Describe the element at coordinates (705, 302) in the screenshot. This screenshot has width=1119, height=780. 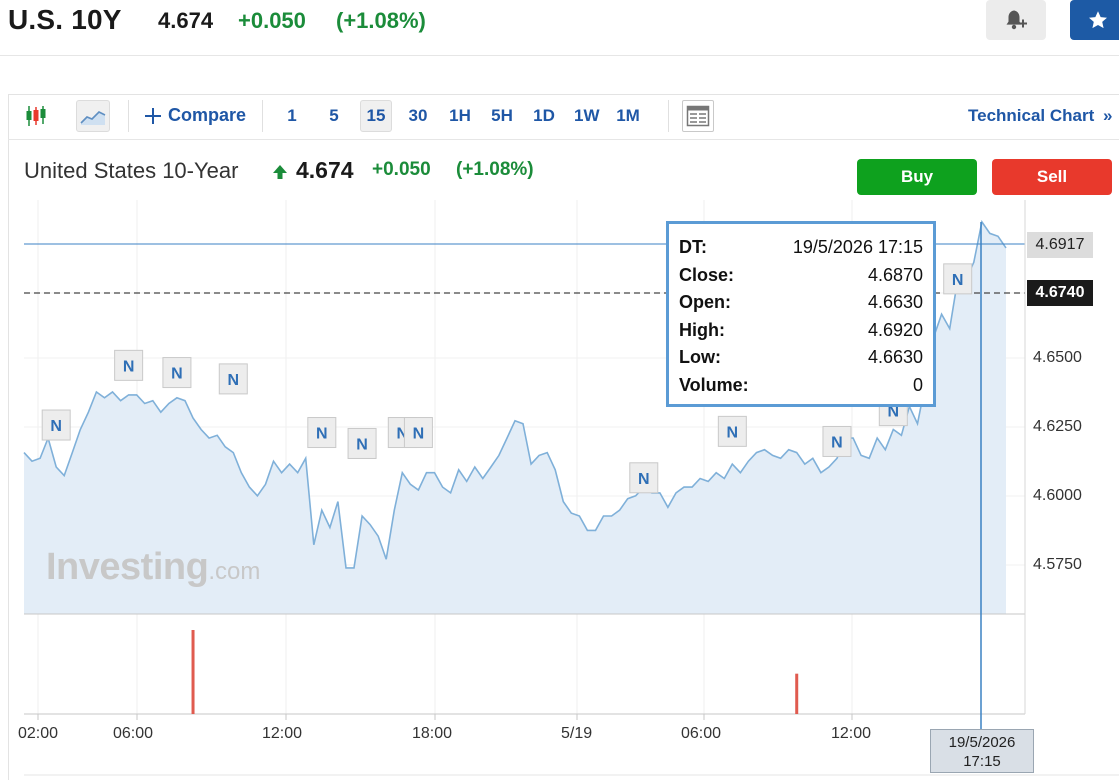
I see `tooltip-key: Open:` at that location.